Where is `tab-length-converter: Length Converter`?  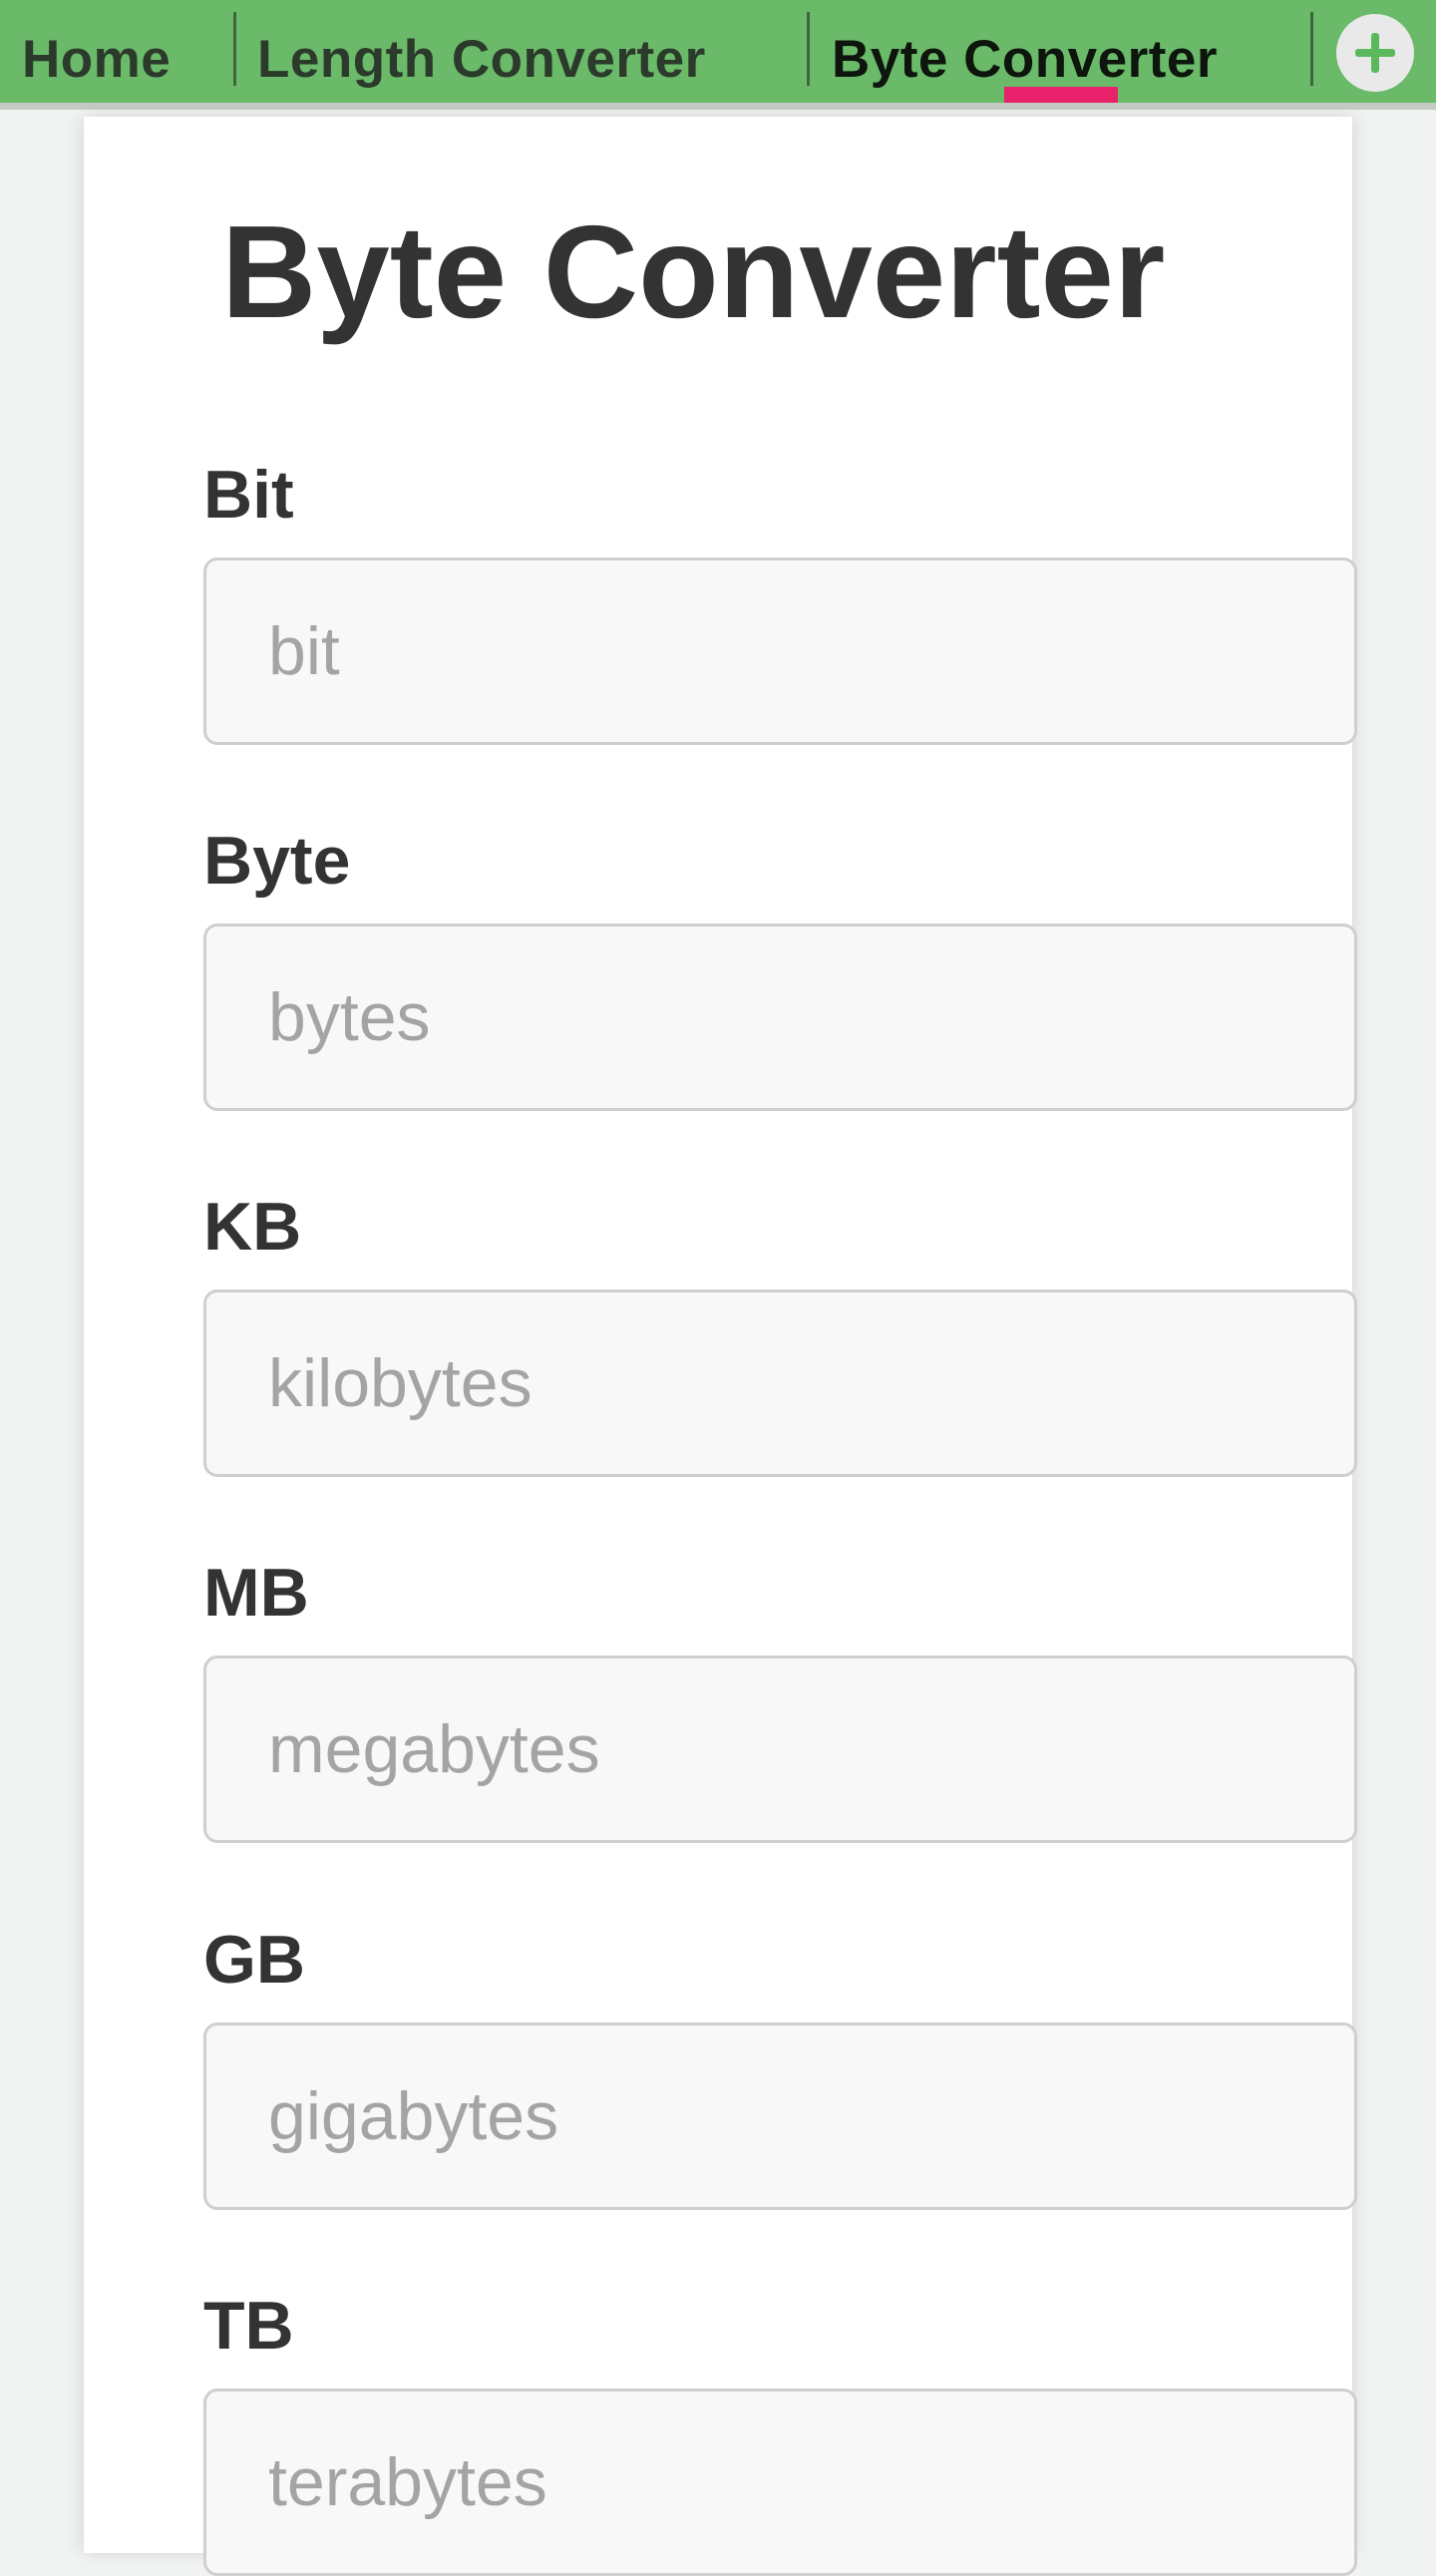
tab-length-converter: Length Converter is located at coordinates (481, 51).